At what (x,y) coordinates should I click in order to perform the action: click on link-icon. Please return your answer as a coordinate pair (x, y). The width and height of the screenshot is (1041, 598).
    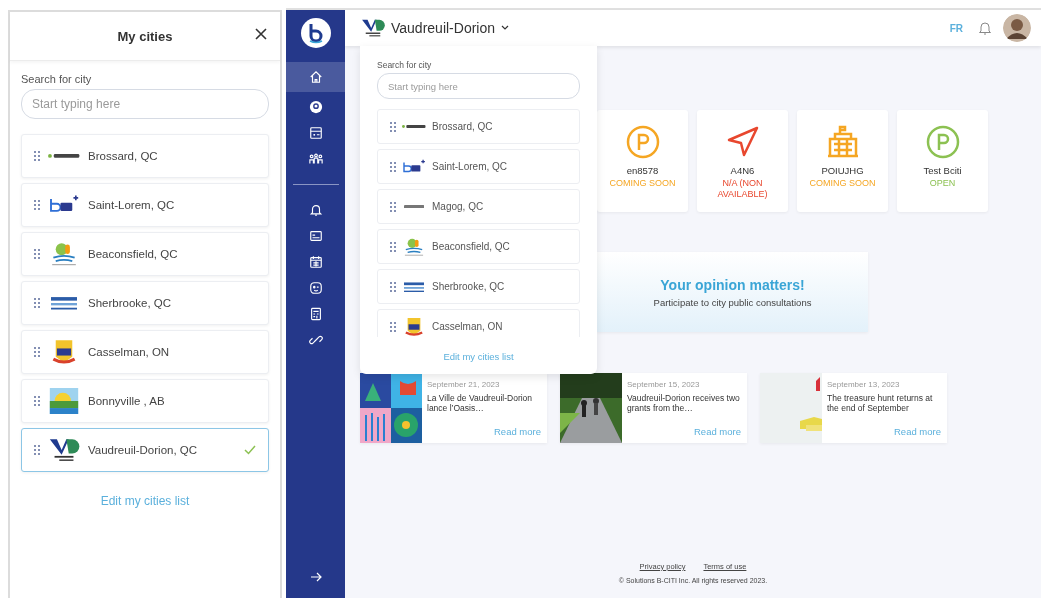
    Looking at the image, I should click on (315, 340).